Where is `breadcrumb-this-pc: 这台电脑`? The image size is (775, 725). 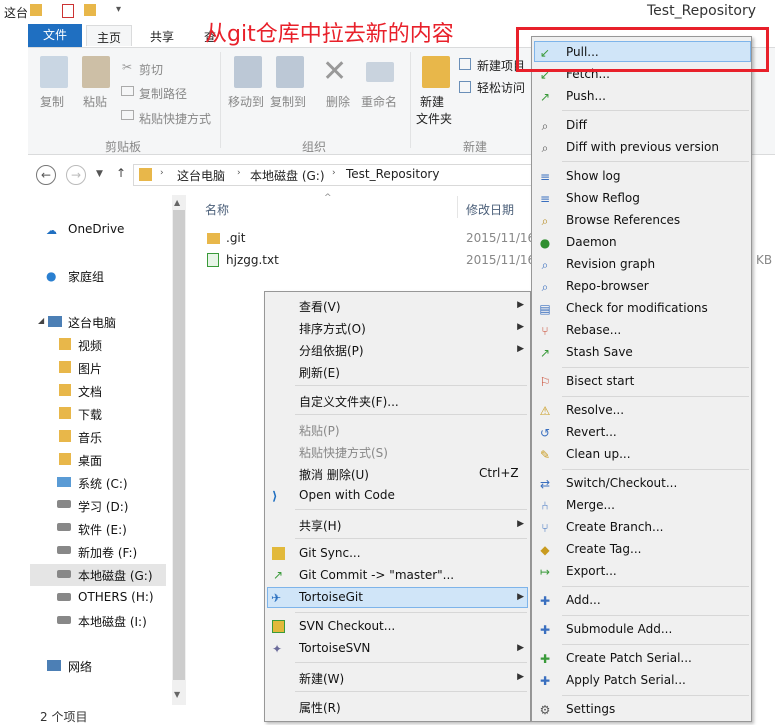
breadcrumb-this-pc: 这台电脑 is located at coordinates (201, 175).